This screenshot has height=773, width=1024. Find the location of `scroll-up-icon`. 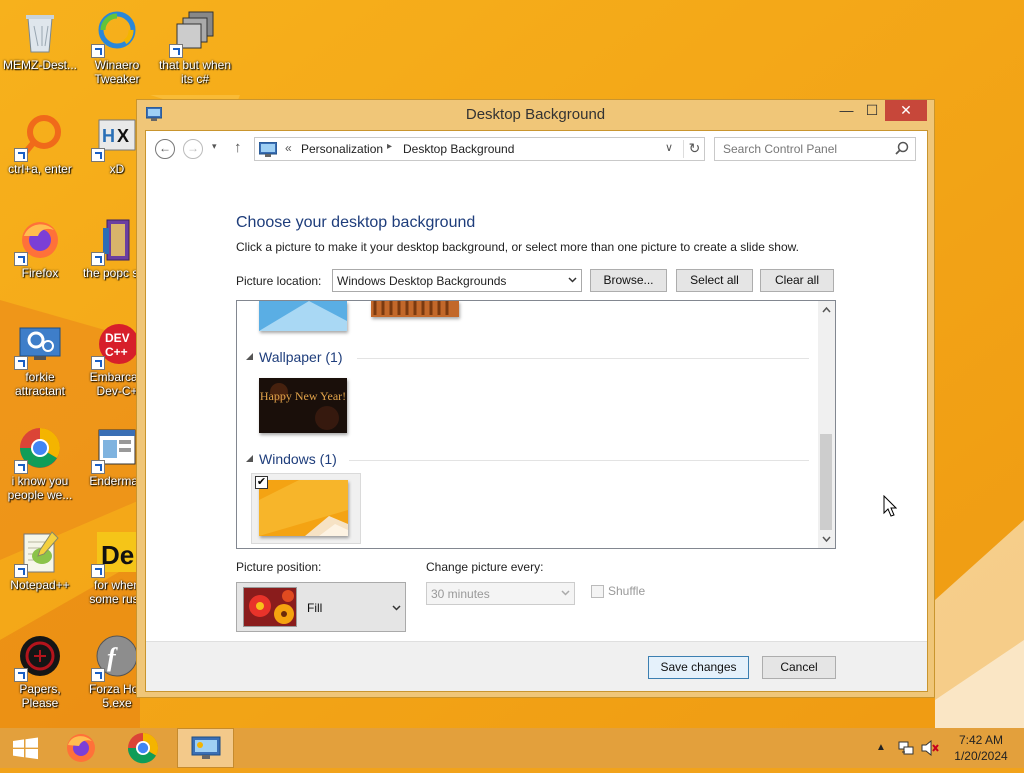

scroll-up-icon is located at coordinates (826, 309).